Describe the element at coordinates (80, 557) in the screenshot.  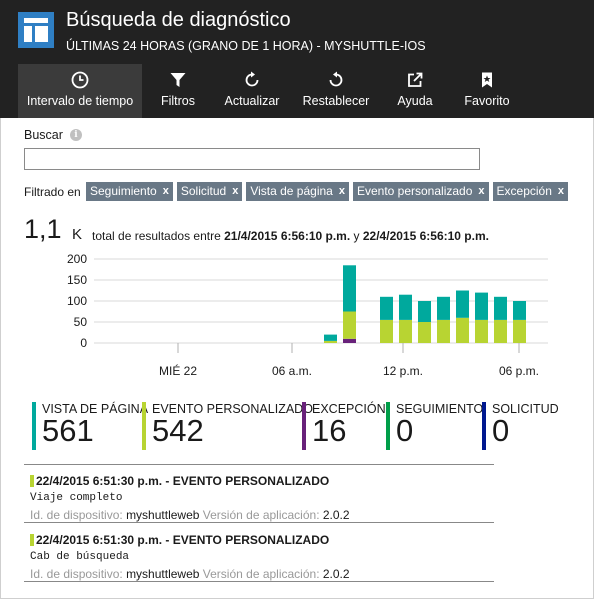
I see `event-detail: Cab de búsqueda` at that location.